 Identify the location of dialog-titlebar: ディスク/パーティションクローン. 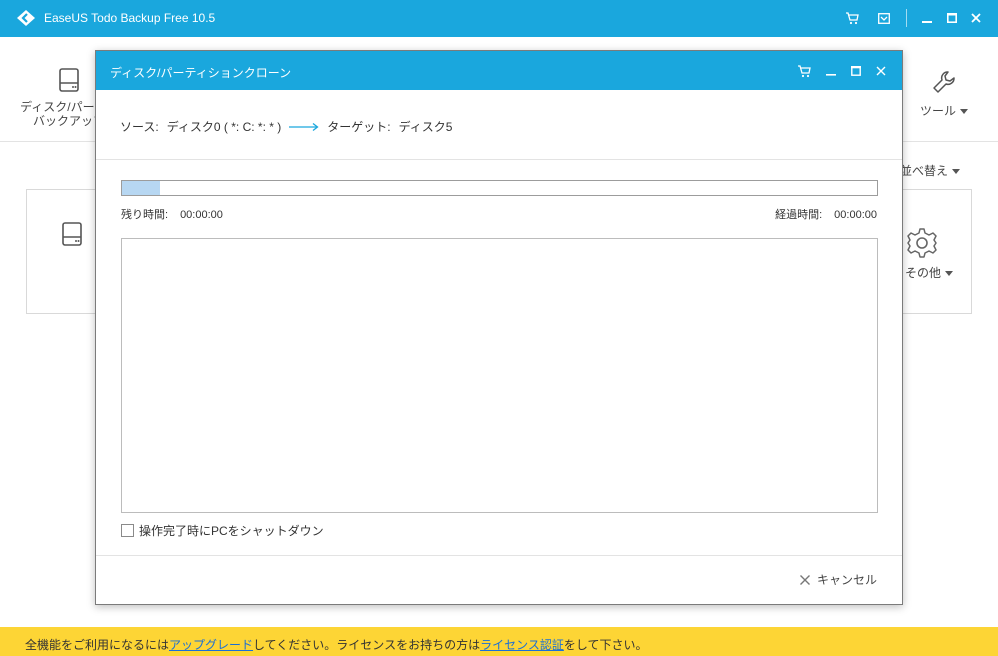
(499, 70).